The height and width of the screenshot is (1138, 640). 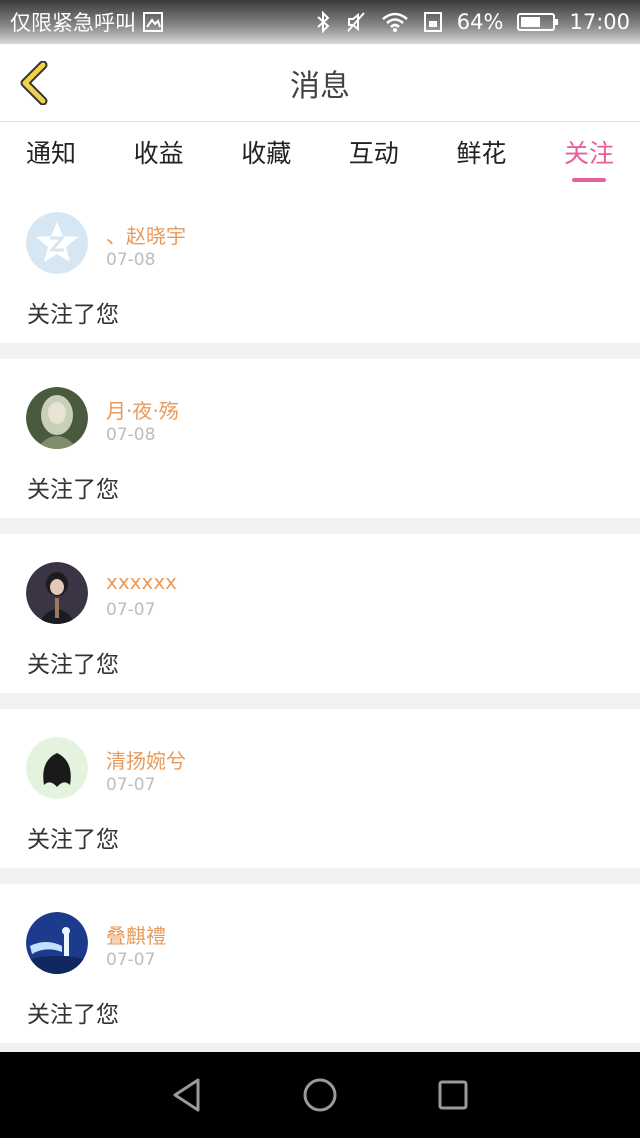 I want to click on tab-bar: 通知 收益 收藏 互动 鲜花 关注, so click(x=320, y=153).